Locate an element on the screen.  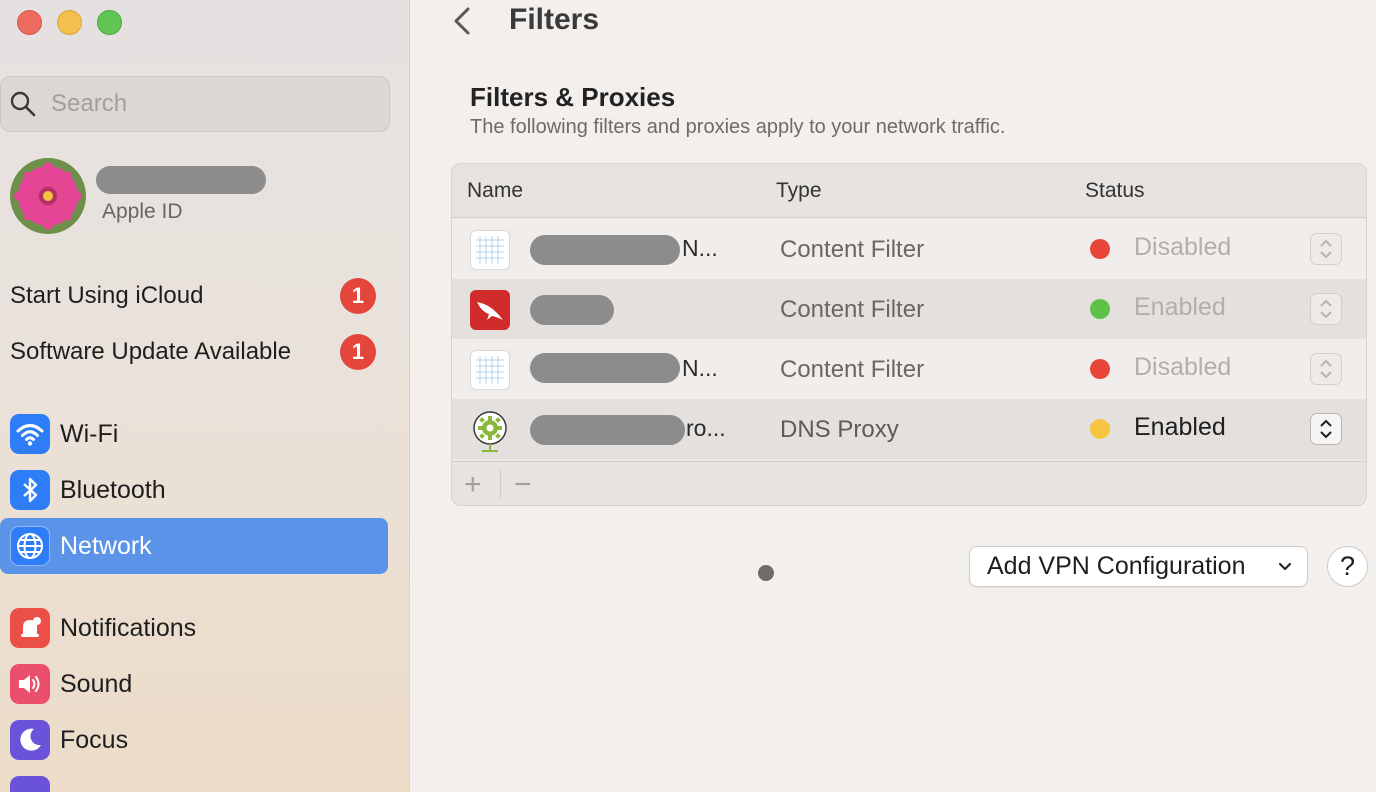
column-header-type: Type is located at coordinates (799, 191).